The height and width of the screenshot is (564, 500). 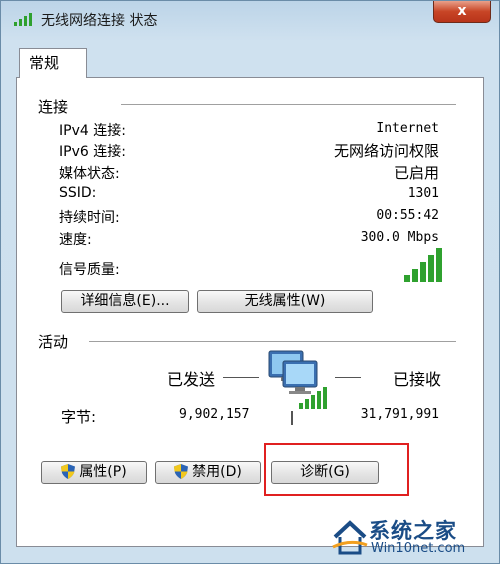 What do you see at coordinates (92, 131) in the screenshot?
I see `ipv4-label: IPv4 连接:` at bounding box center [92, 131].